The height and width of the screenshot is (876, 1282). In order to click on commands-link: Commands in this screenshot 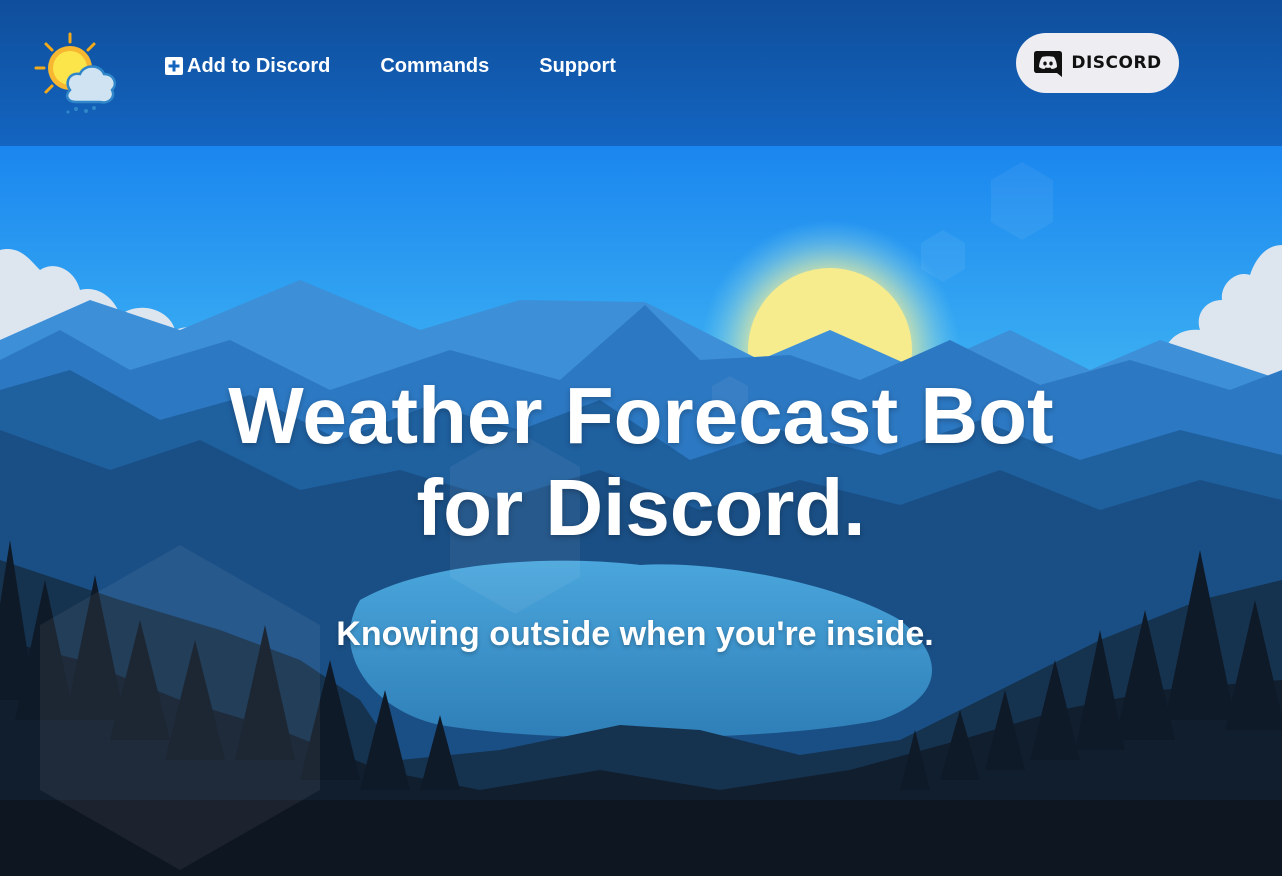, I will do `click(434, 66)`.